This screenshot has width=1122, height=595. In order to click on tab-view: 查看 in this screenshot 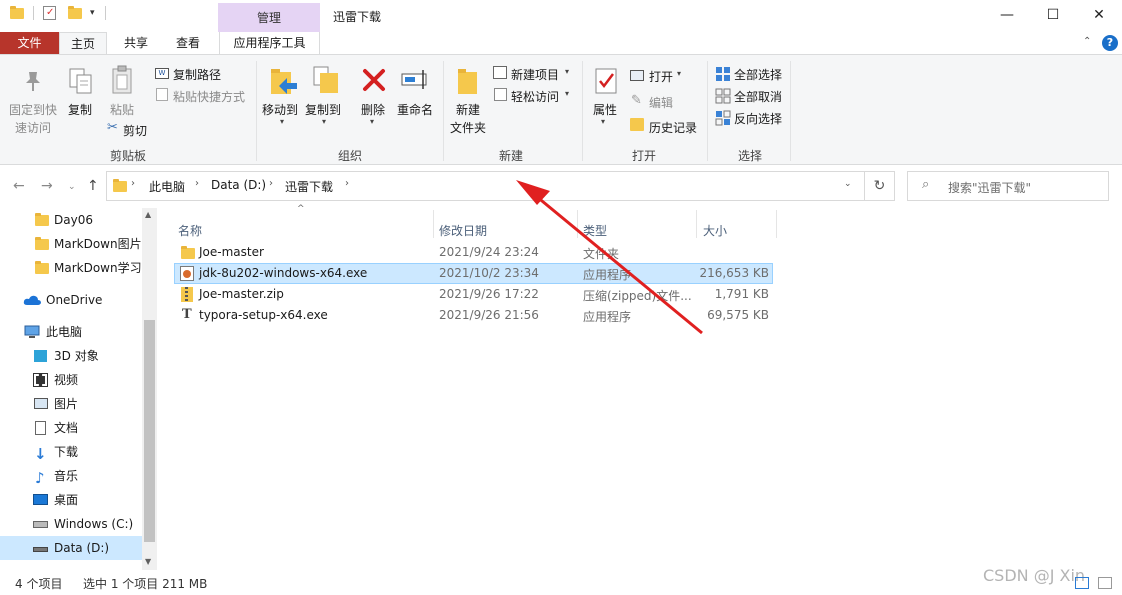, I will do `click(188, 43)`.